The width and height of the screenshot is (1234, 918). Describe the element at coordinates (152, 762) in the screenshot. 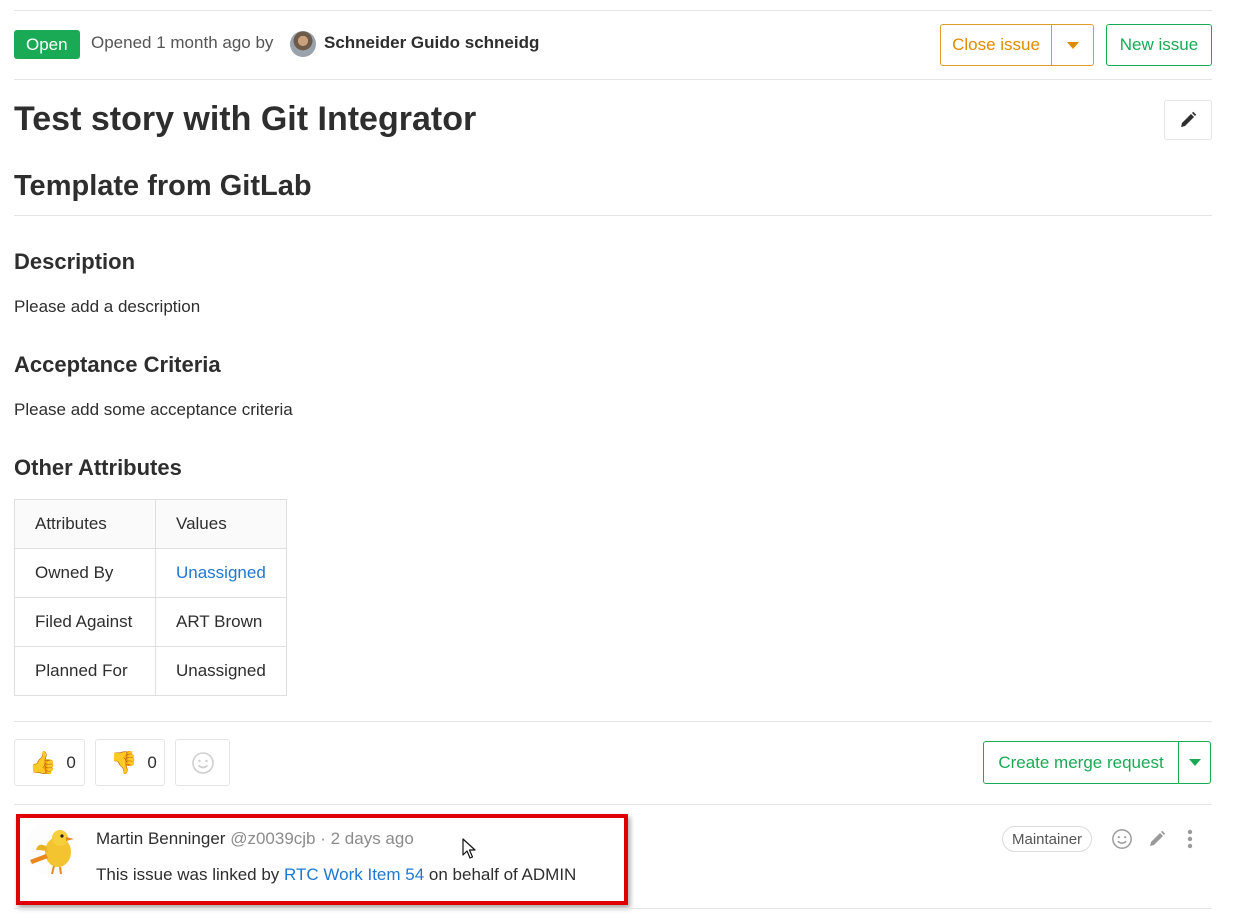

I see `thumbs-down-count: 0` at that location.